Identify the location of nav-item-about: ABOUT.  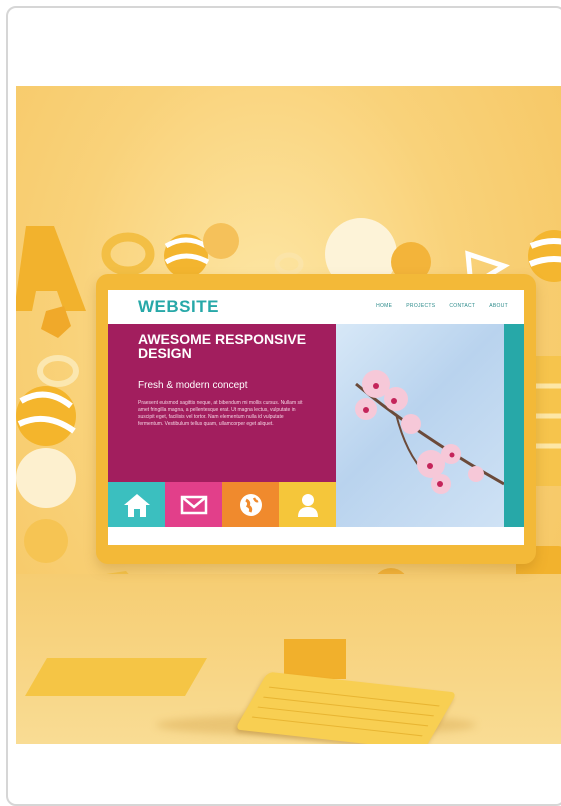
(498, 306).